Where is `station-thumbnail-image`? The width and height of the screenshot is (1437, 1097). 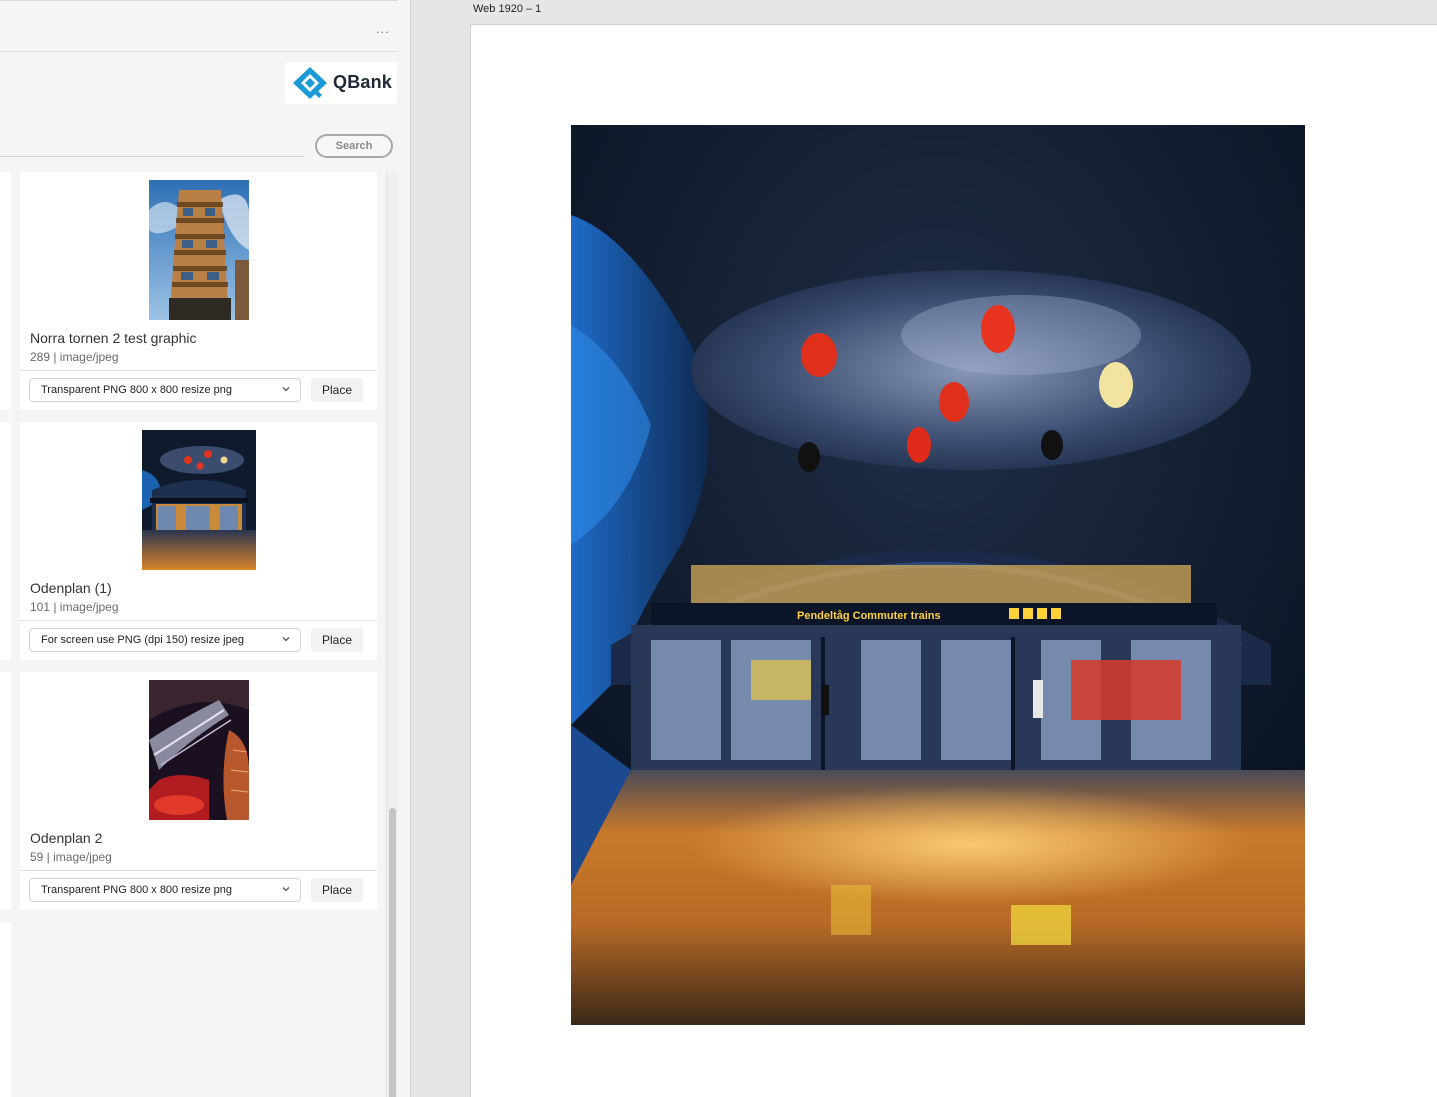 station-thumbnail-image is located at coordinates (199, 500).